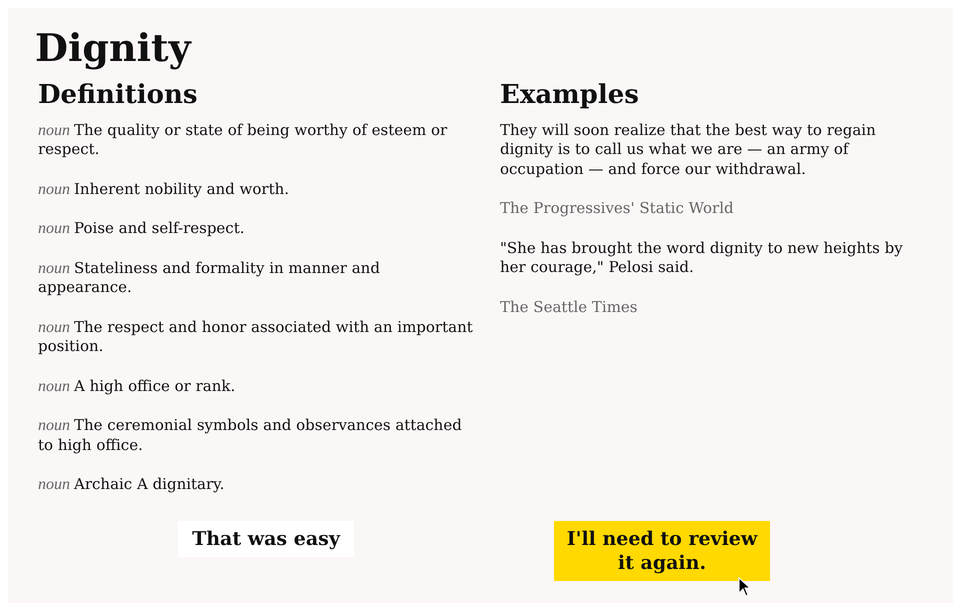 The height and width of the screenshot is (603, 961). Describe the element at coordinates (702, 258) in the screenshot. I see `example-quote: "She has brought the word dignity to new heights by her courage," Pelosi said.` at that location.